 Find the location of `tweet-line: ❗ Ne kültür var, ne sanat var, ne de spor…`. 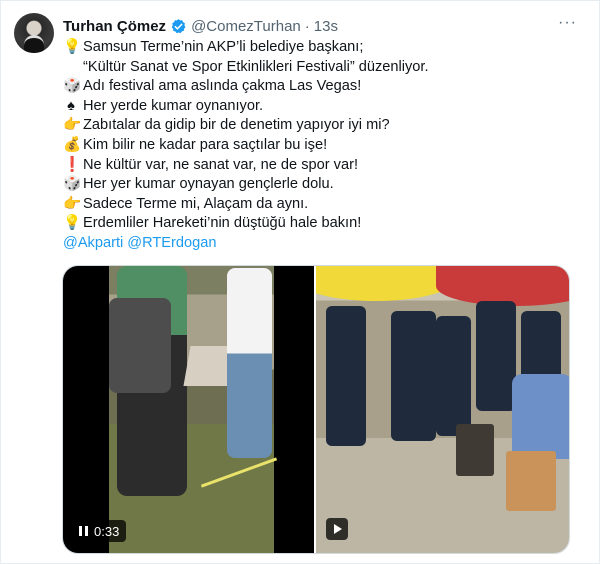

tweet-line: ❗ Ne kültür var, ne sanat var, ne de spor… is located at coordinates (323, 166).